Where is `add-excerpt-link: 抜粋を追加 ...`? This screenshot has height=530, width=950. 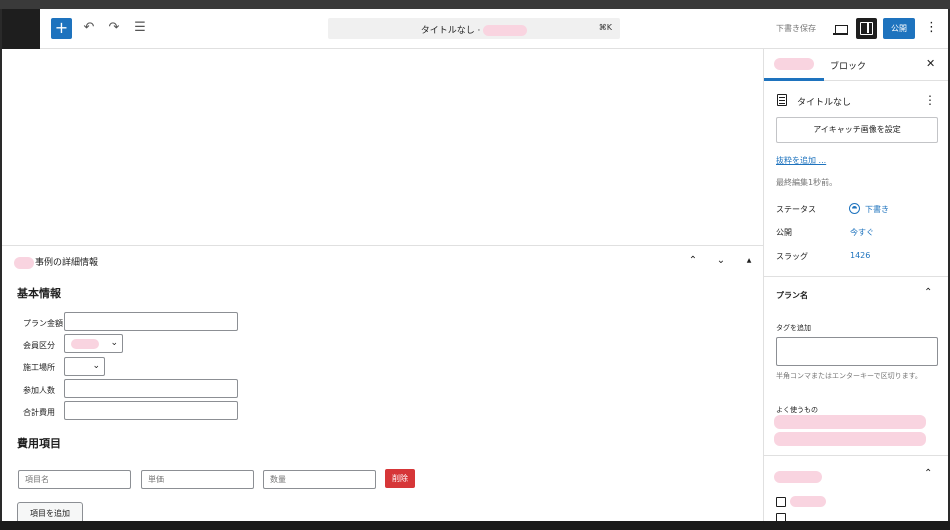
add-excerpt-link: 抜粋を追加 ... is located at coordinates (801, 160).